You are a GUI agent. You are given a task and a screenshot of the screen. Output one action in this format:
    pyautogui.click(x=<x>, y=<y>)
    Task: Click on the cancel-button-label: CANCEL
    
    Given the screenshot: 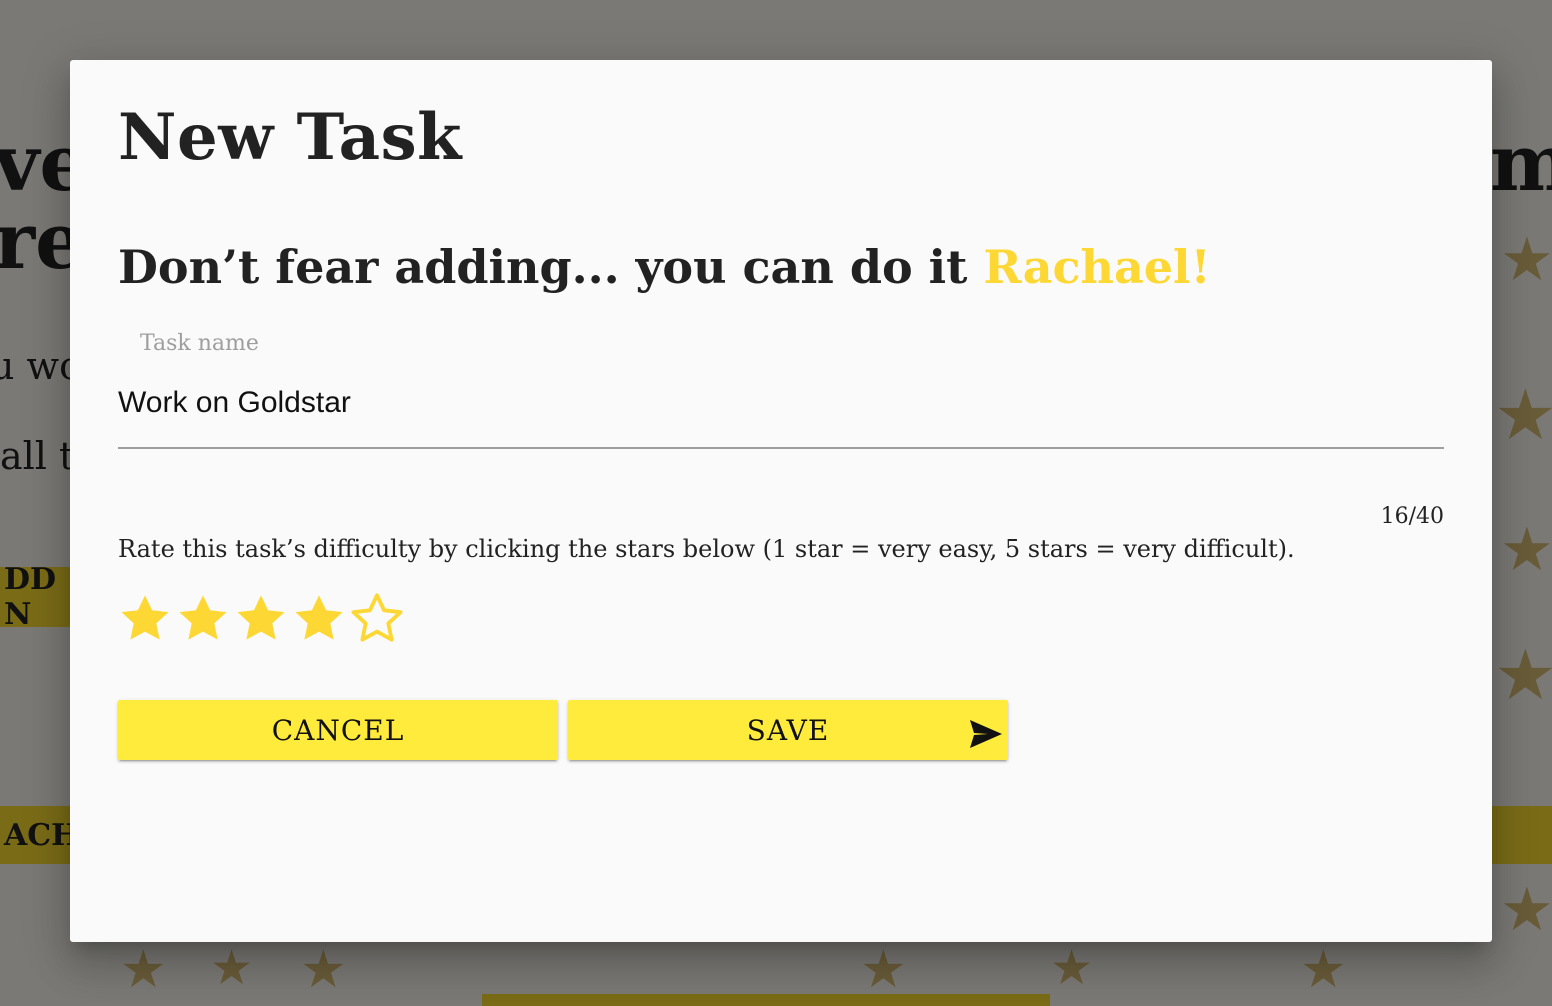 What is the action you would take?
    pyautogui.click(x=338, y=730)
    